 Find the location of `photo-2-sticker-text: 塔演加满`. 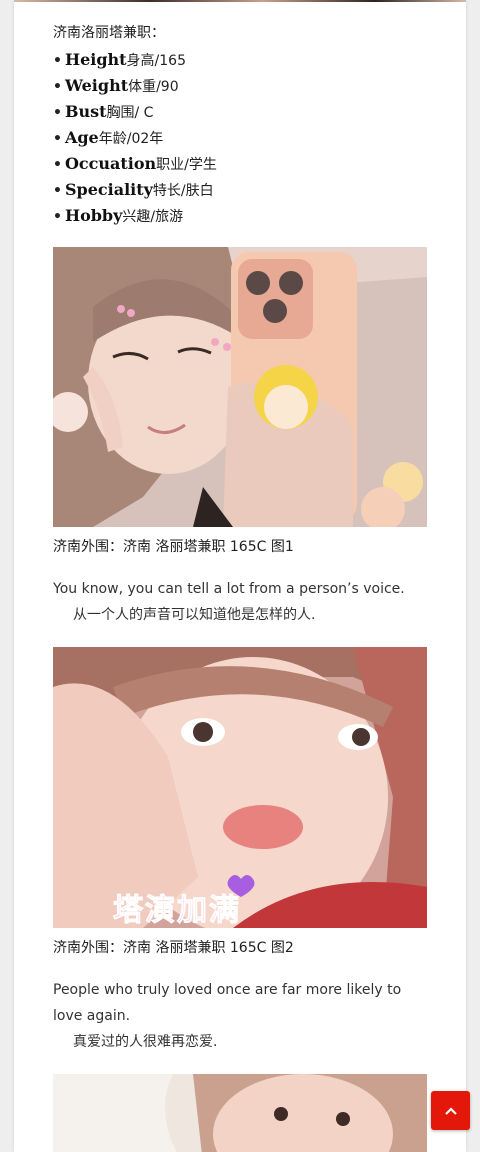

photo-2-sticker-text: 塔演加满 is located at coordinates (177, 911).